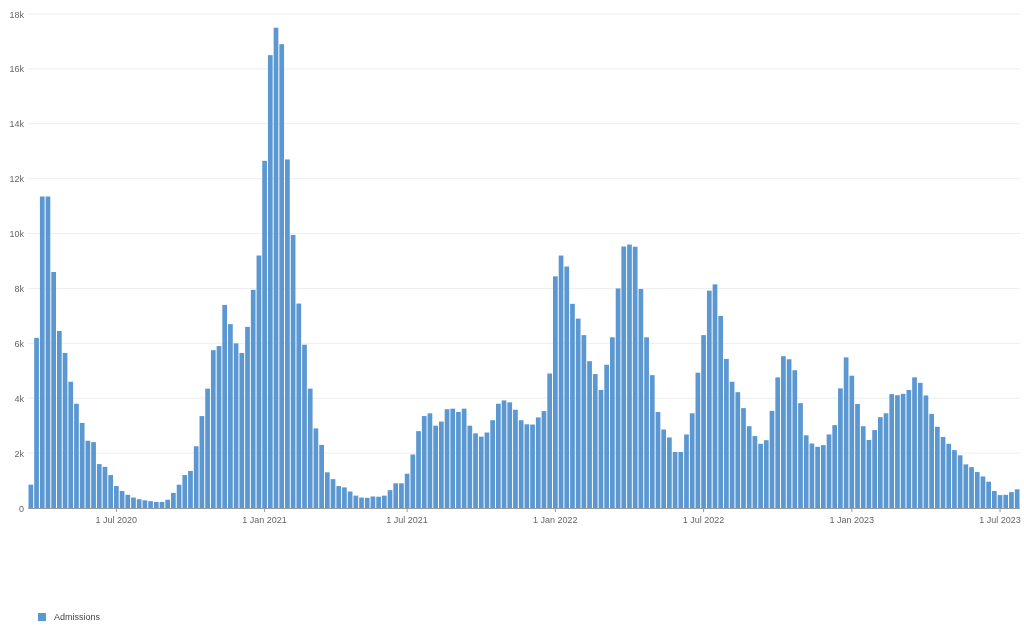 This screenshot has height=633, width=1024. What do you see at coordinates (16, 124) in the screenshot?
I see `axis-label: 14k` at bounding box center [16, 124].